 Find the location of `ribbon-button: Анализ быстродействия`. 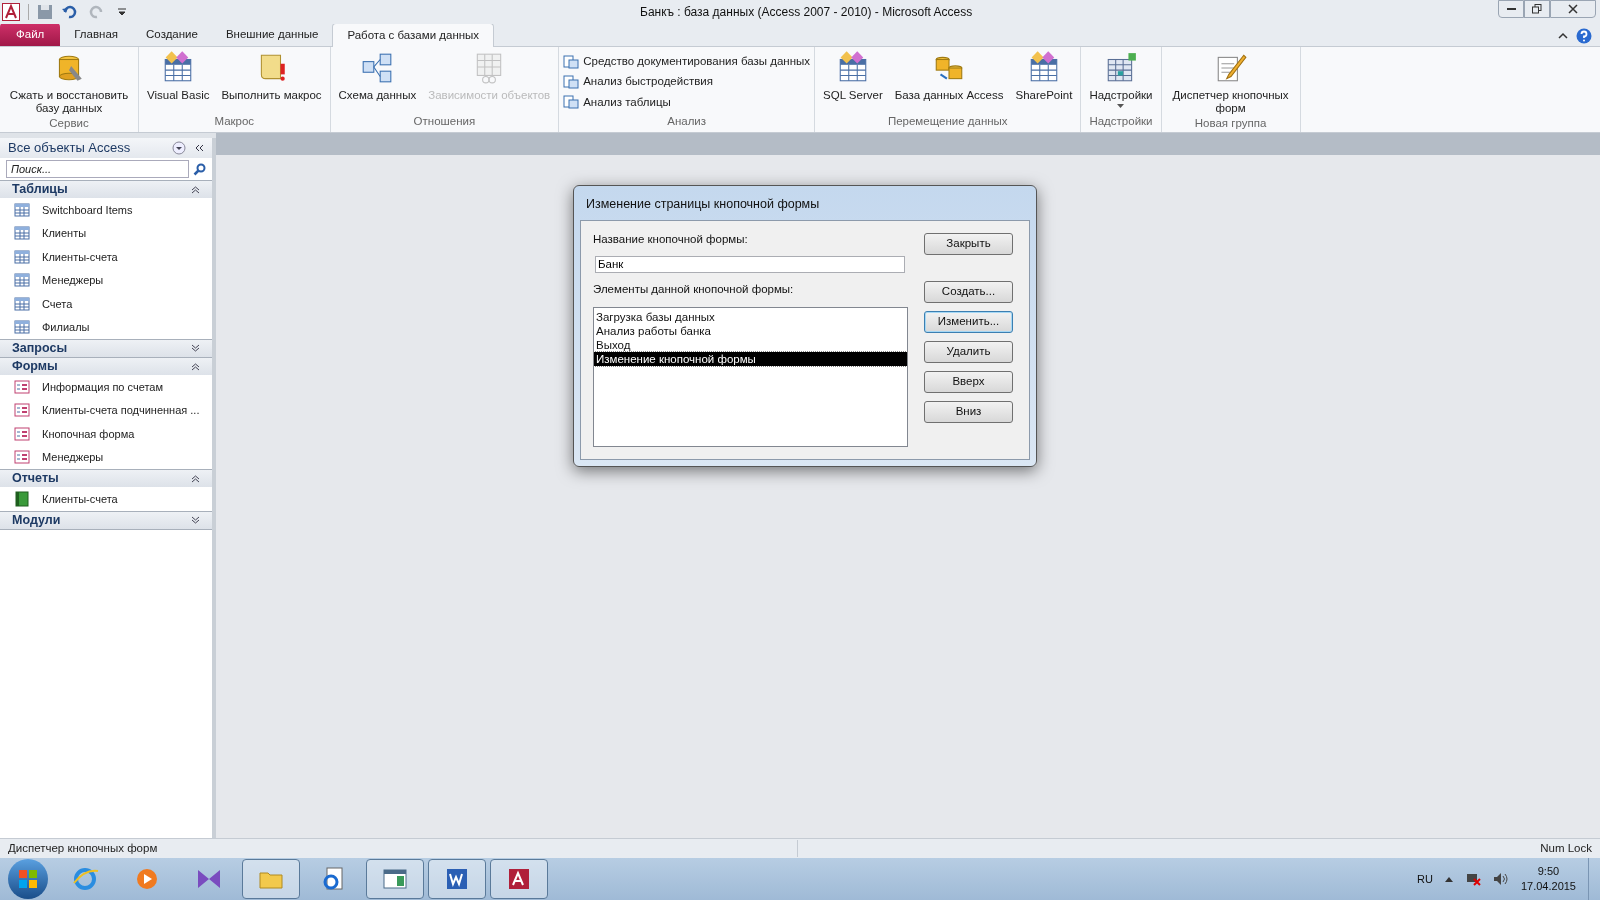

ribbon-button: Анализ быстродействия is located at coordinates (687, 82).